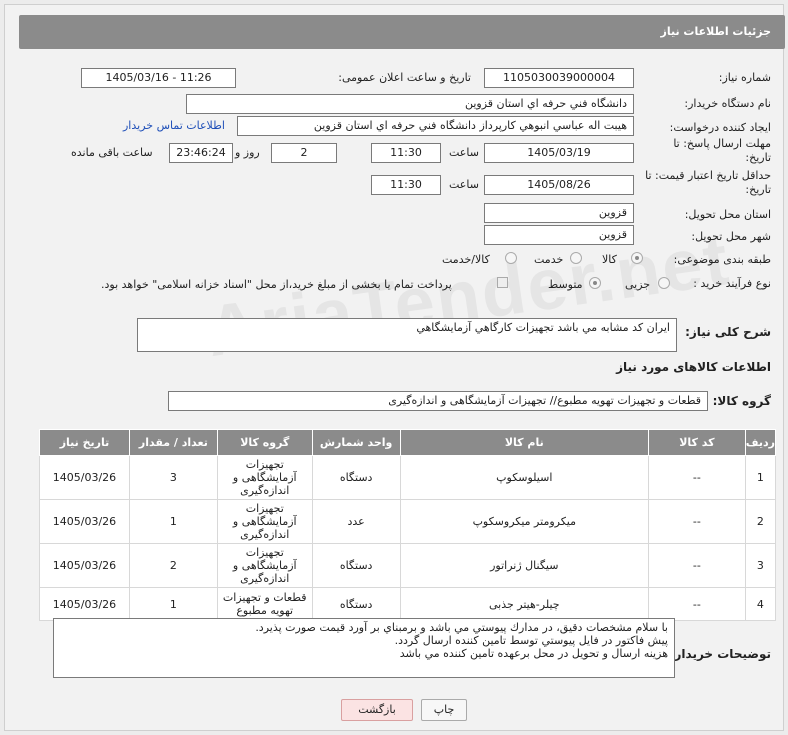  What do you see at coordinates (511, 258) in the screenshot?
I see `category-both-radio` at bounding box center [511, 258].